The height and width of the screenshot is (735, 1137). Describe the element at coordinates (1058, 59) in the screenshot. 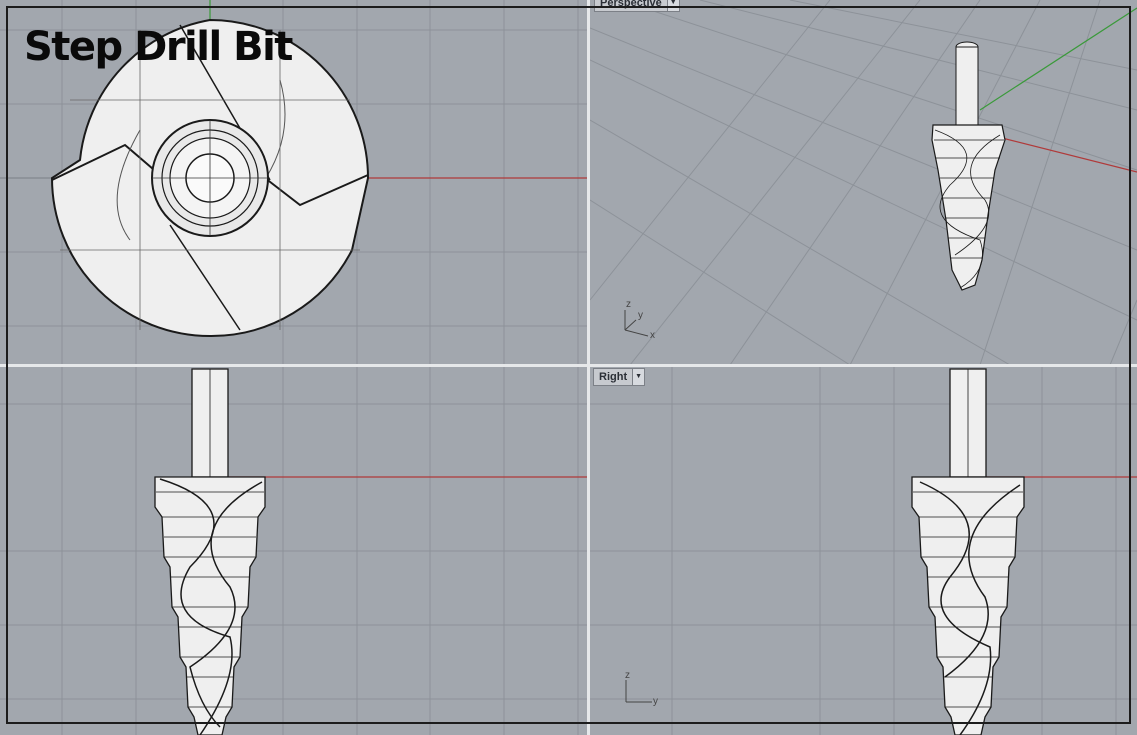

I see `y-axis-line` at that location.